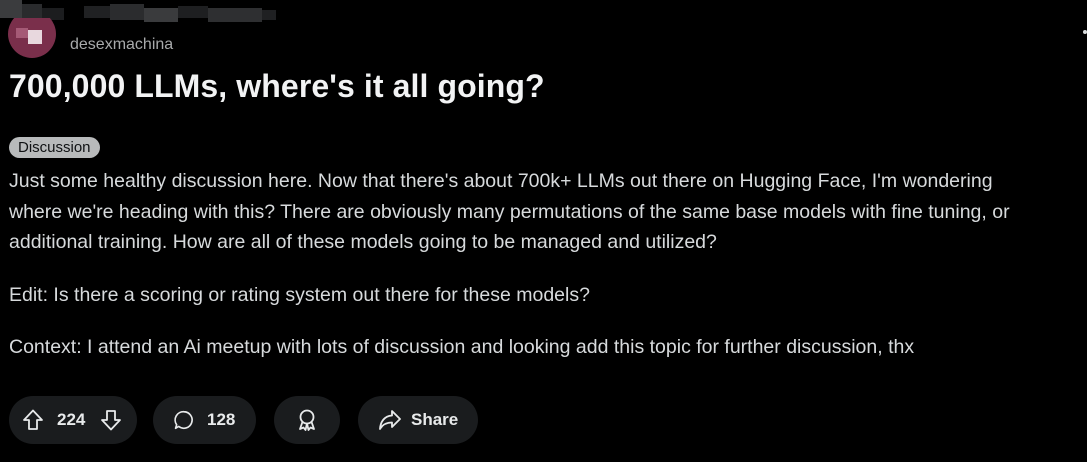 The image size is (1087, 462). I want to click on vote-pill: 224, so click(73, 420).